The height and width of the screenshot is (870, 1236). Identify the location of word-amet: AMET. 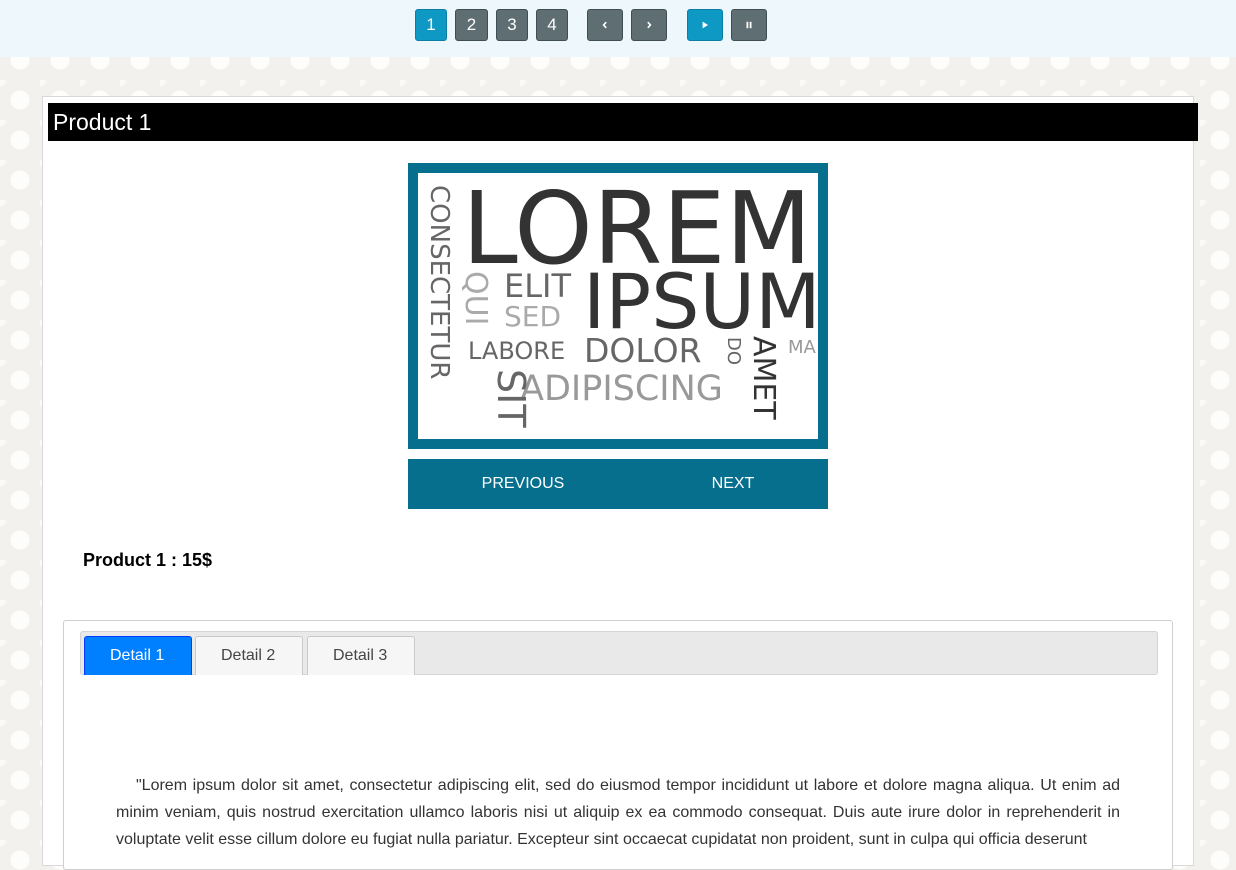
(763, 378).